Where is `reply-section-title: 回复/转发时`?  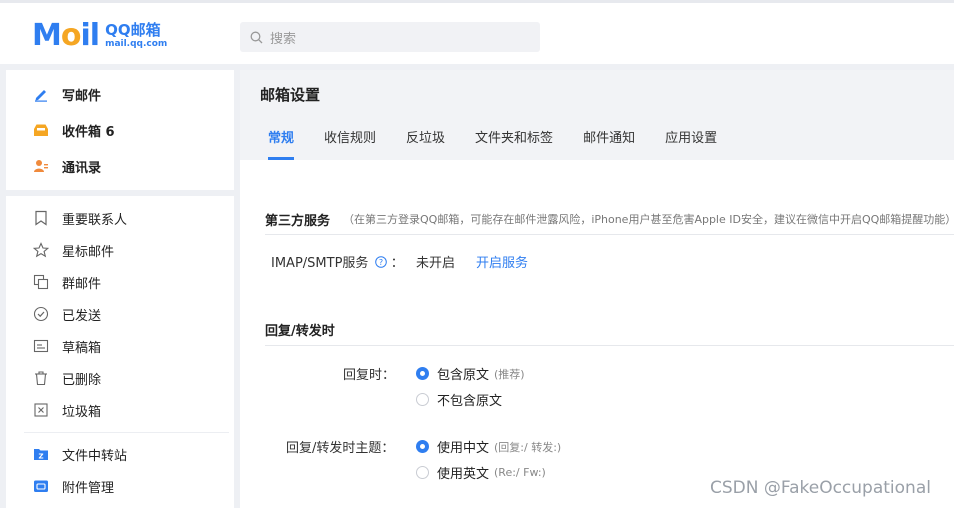
reply-section-title: 回复/转发时 is located at coordinates (300, 331).